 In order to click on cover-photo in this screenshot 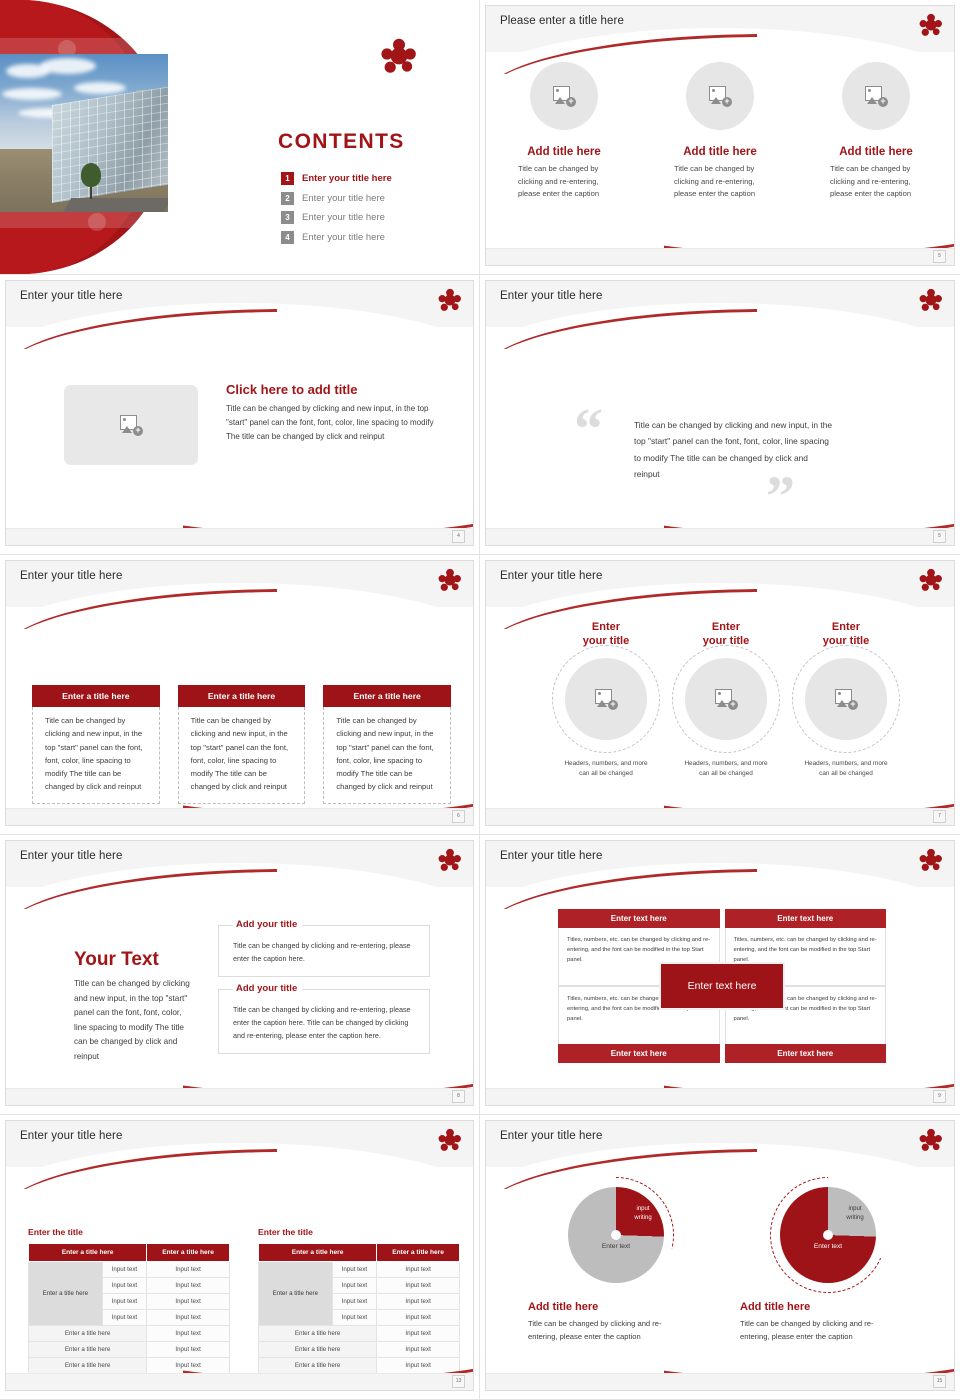, I will do `click(84, 133)`.